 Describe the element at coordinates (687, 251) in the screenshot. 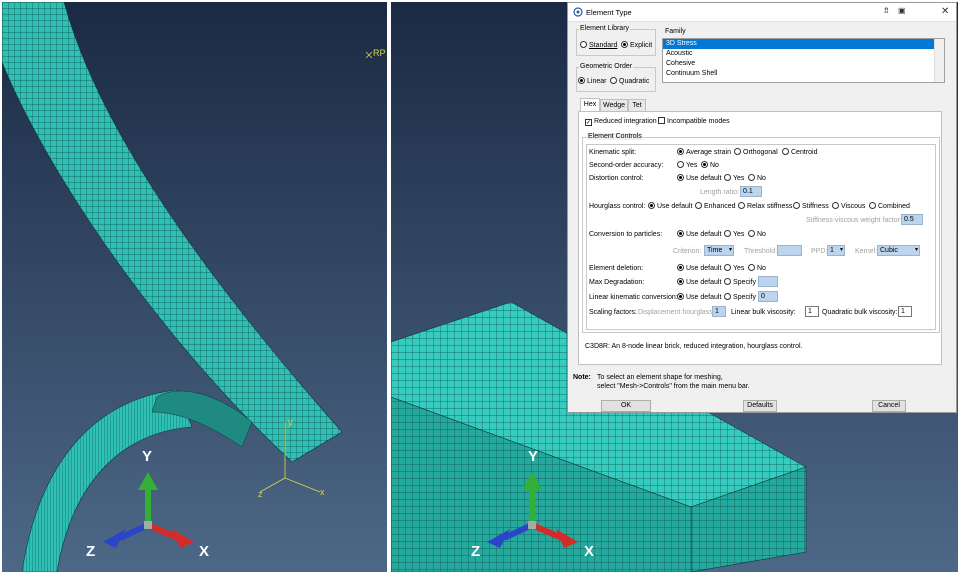

I see `criterion-label: Criterion:` at that location.